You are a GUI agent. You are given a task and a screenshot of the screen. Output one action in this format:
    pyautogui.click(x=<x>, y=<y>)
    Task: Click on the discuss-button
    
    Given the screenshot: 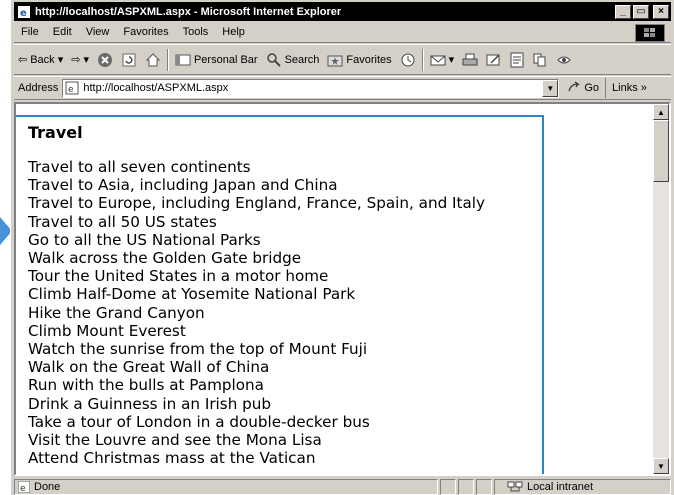 What is the action you would take?
    pyautogui.click(x=517, y=60)
    